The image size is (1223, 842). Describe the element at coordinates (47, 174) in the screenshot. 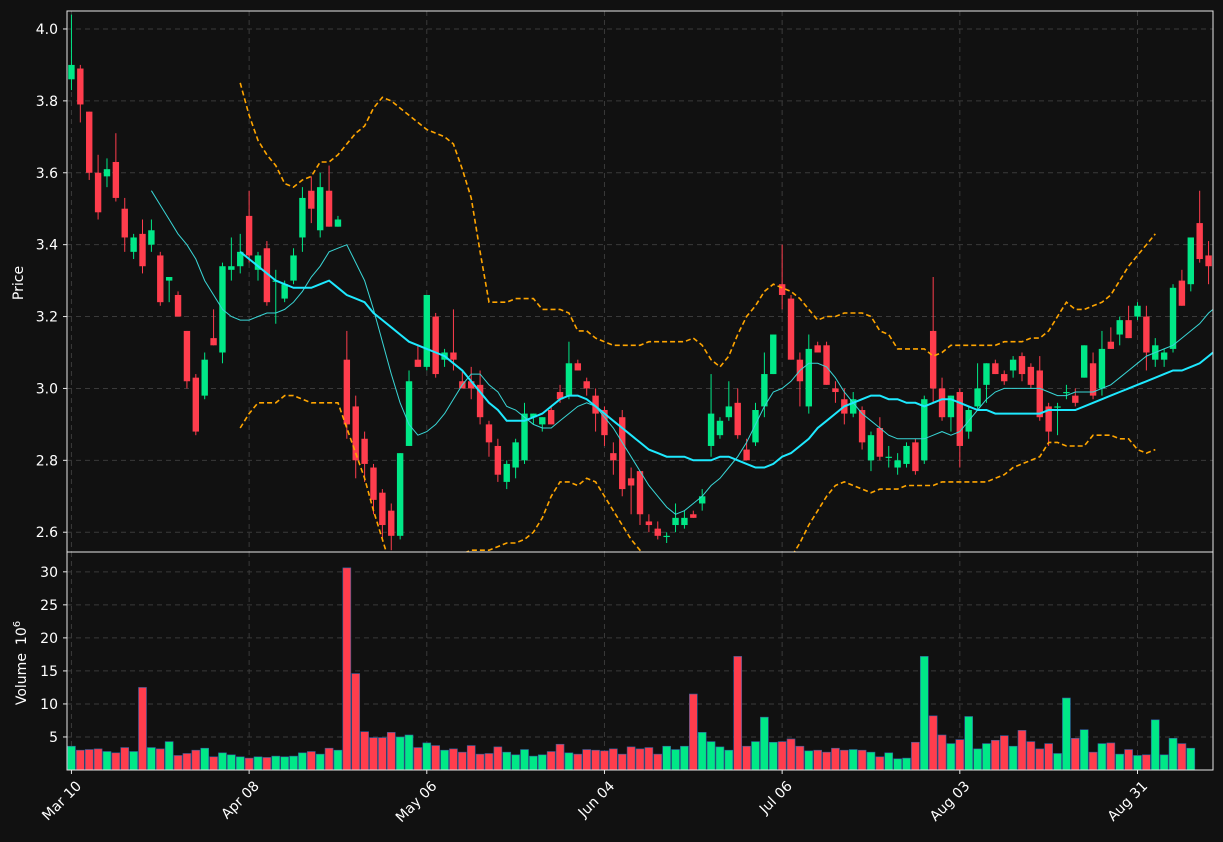

I see `price-tick-label: 3.6` at that location.